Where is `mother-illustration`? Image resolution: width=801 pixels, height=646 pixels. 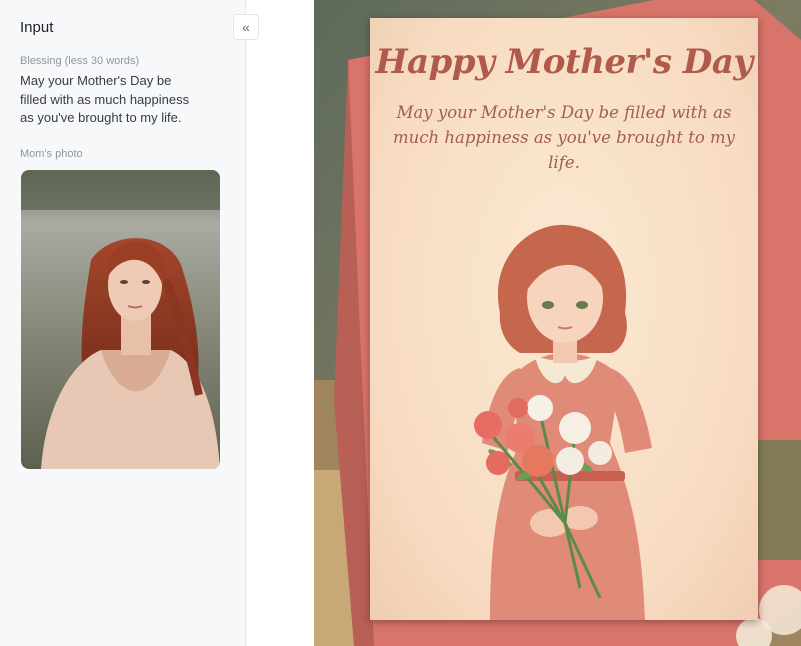 mother-illustration is located at coordinates (563, 422).